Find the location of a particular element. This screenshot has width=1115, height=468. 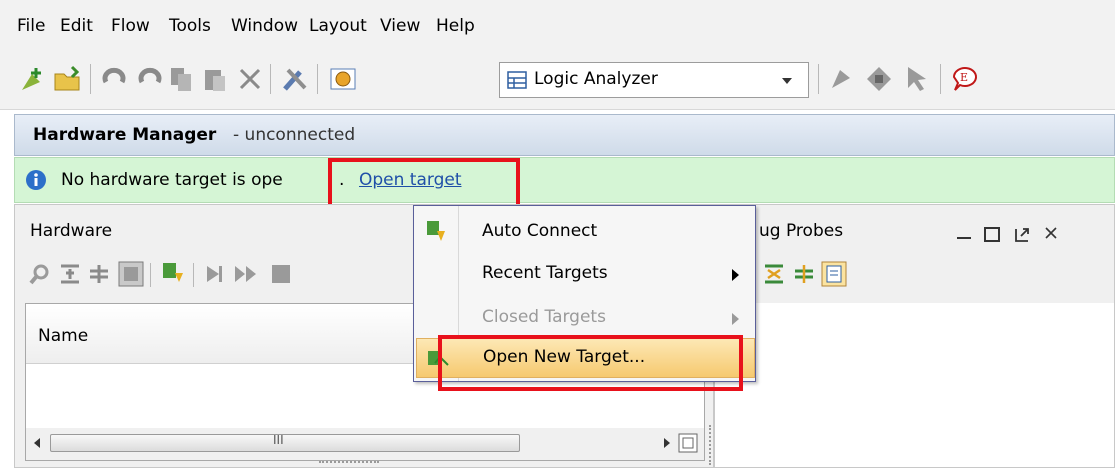

paste-icon is located at coordinates (215, 79).